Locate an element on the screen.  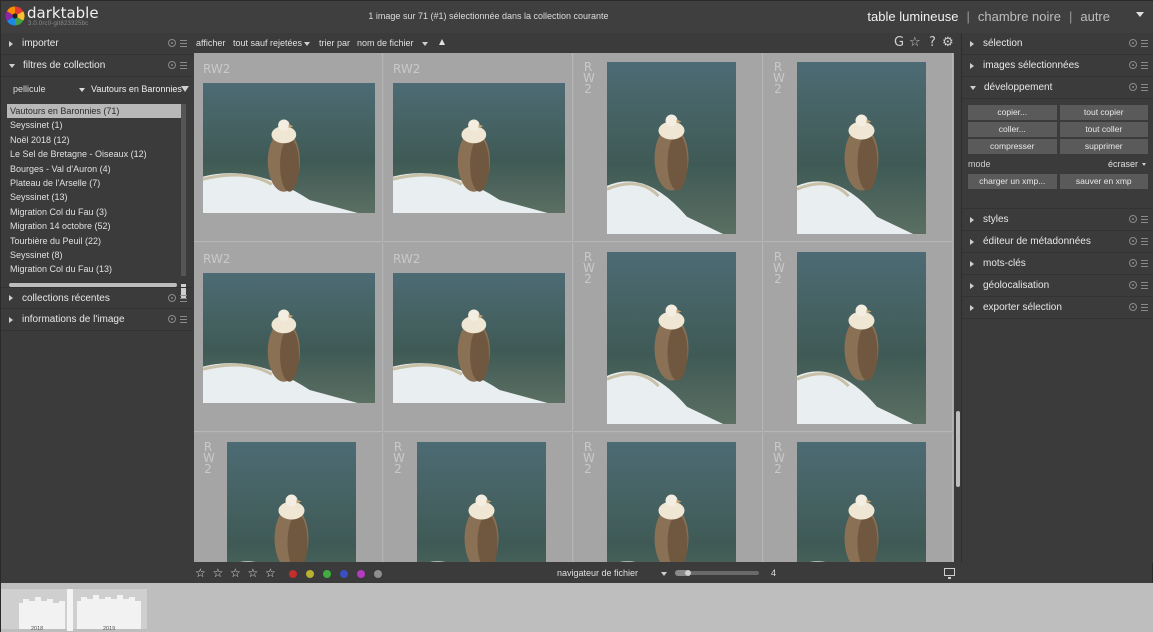
views-dropdown-icon is located at coordinates (1140, 14).